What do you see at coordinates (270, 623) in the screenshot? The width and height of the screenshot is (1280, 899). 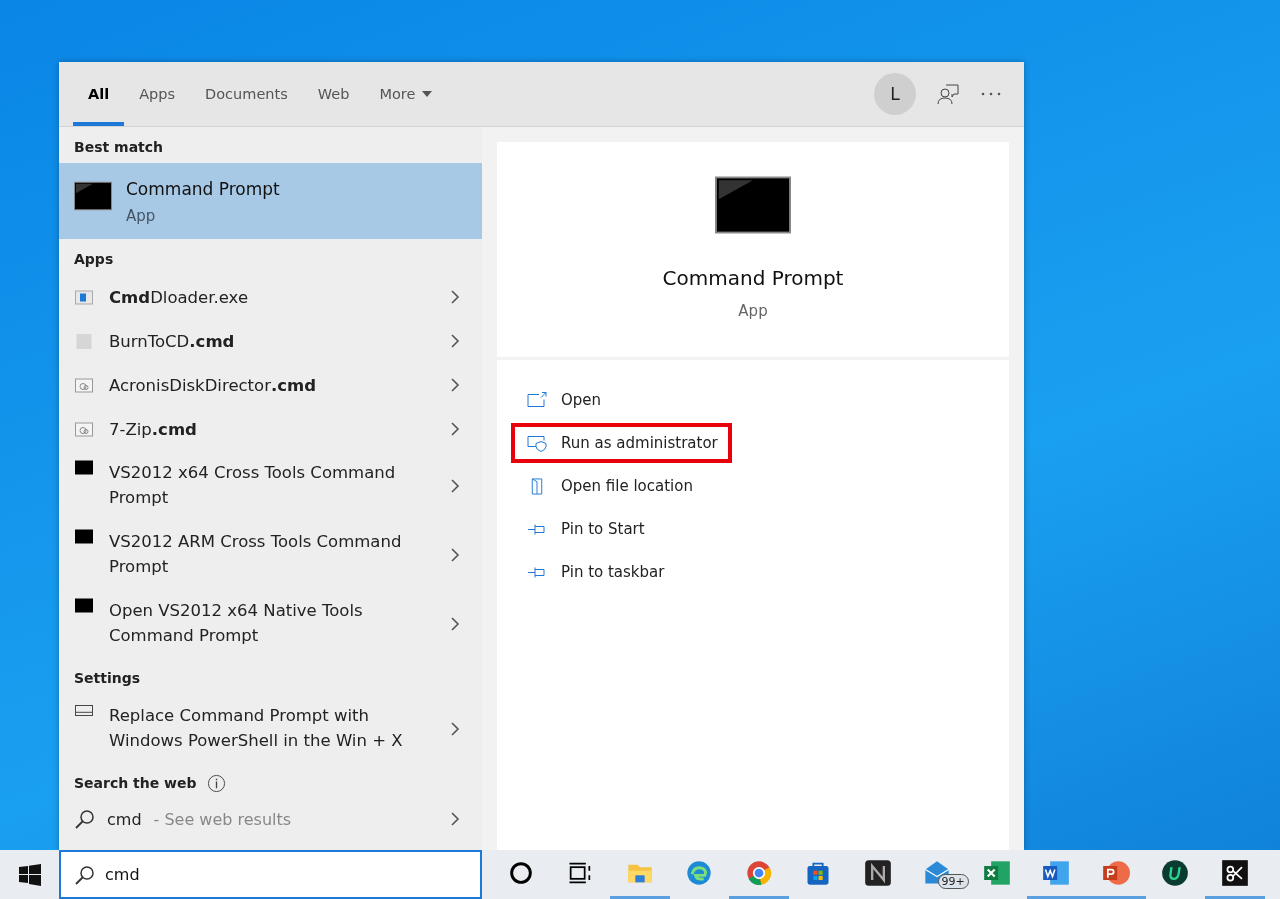 I see `result-item: Open VS2012 x64 Native Tools Command Prompt` at bounding box center [270, 623].